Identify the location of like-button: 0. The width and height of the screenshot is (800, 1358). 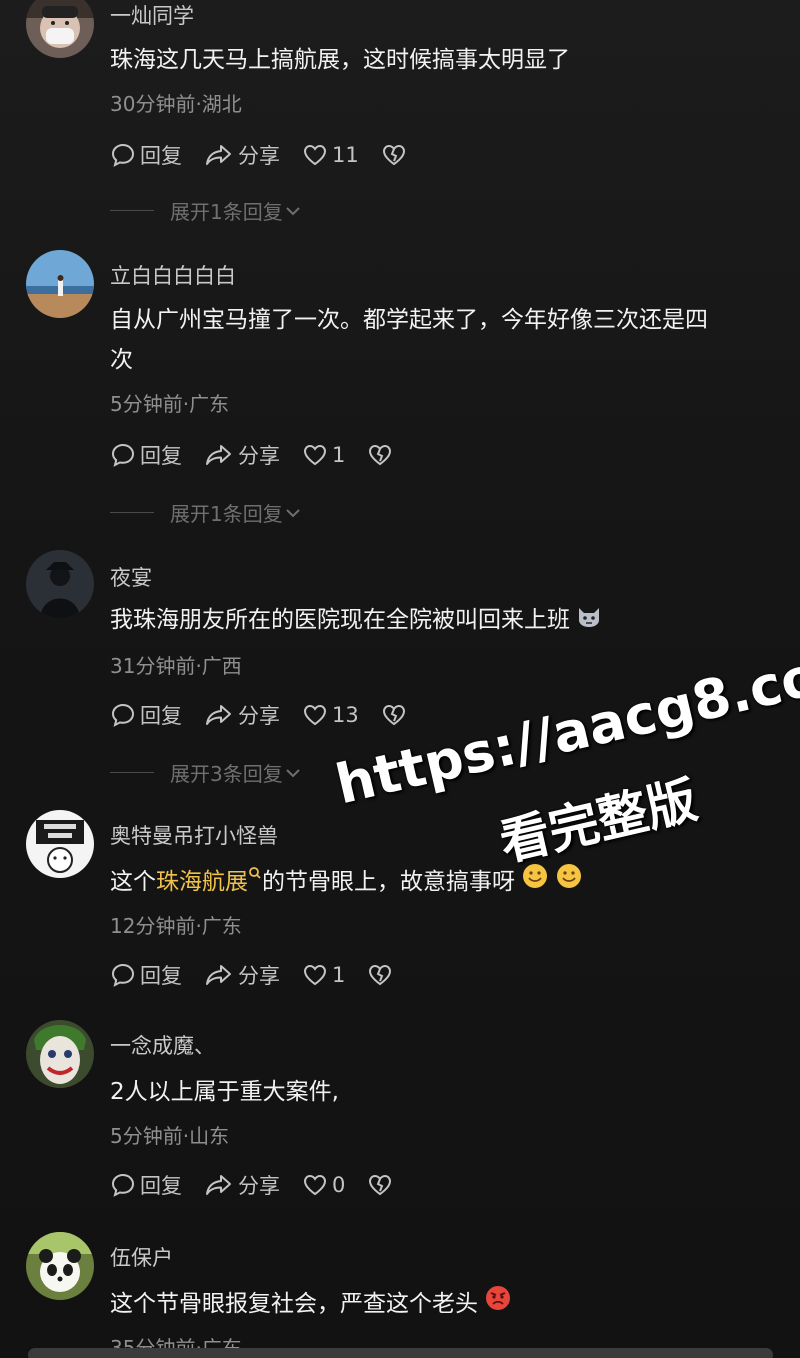
(323, 1185).